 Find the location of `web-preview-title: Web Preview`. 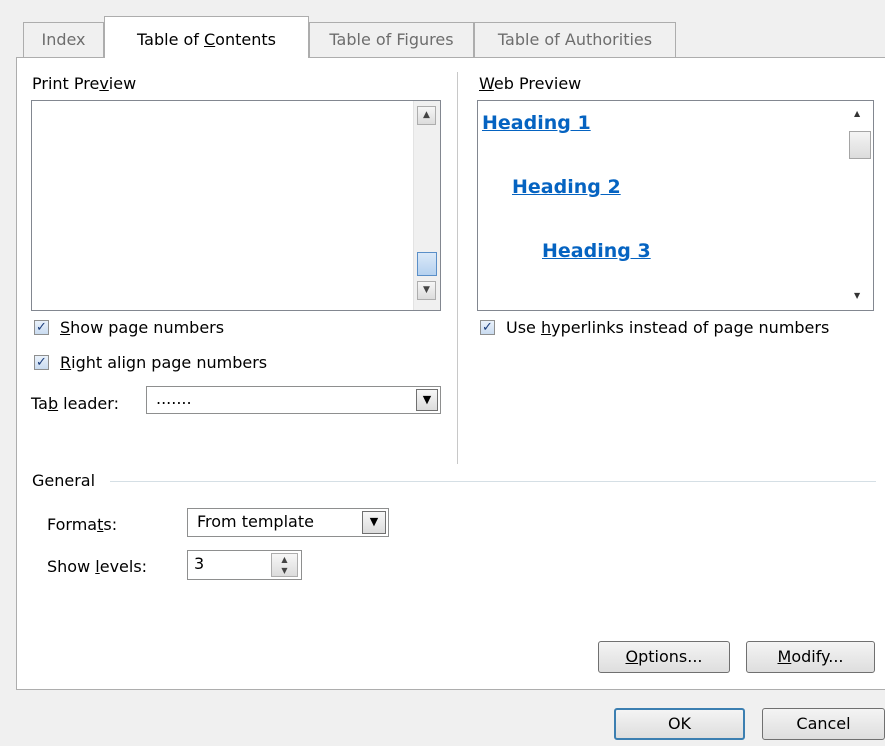

web-preview-title: Web Preview is located at coordinates (530, 83).